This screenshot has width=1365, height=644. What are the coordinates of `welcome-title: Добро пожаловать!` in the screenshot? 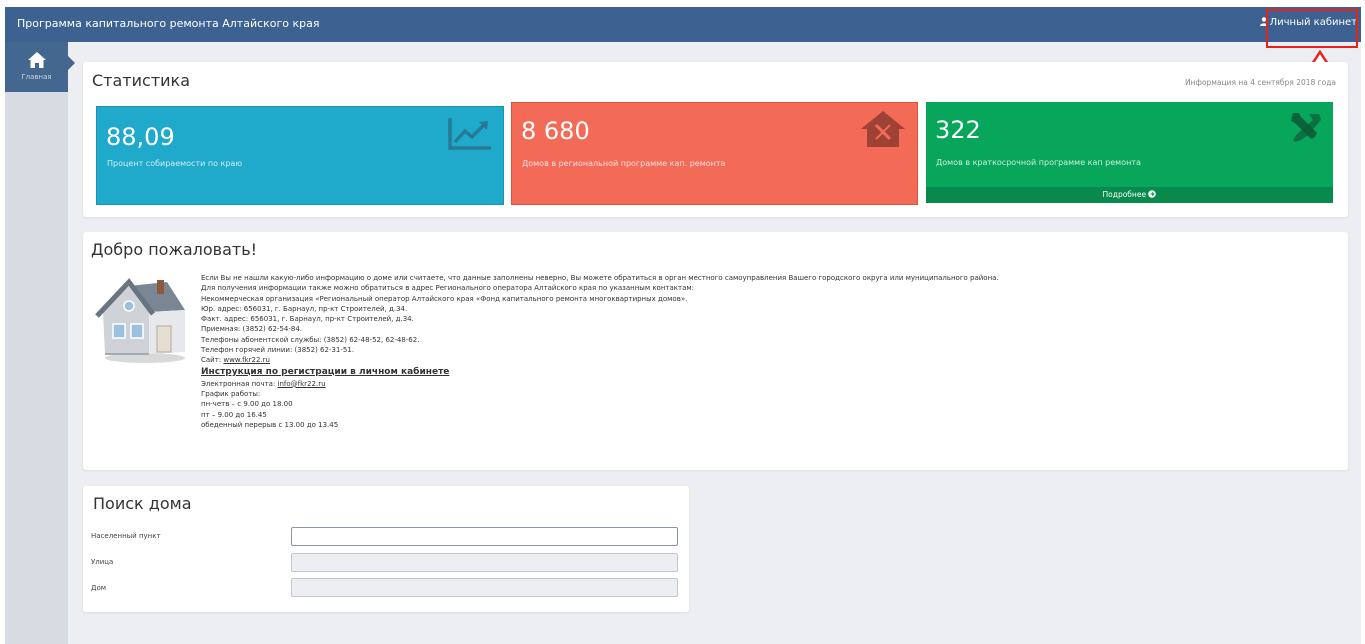 It's located at (174, 249).